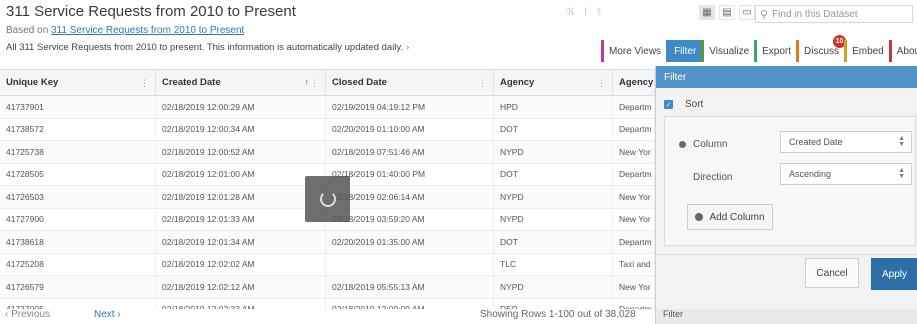  Describe the element at coordinates (683, 104) in the screenshot. I see `sort-toggle: ✓ Sort` at that location.